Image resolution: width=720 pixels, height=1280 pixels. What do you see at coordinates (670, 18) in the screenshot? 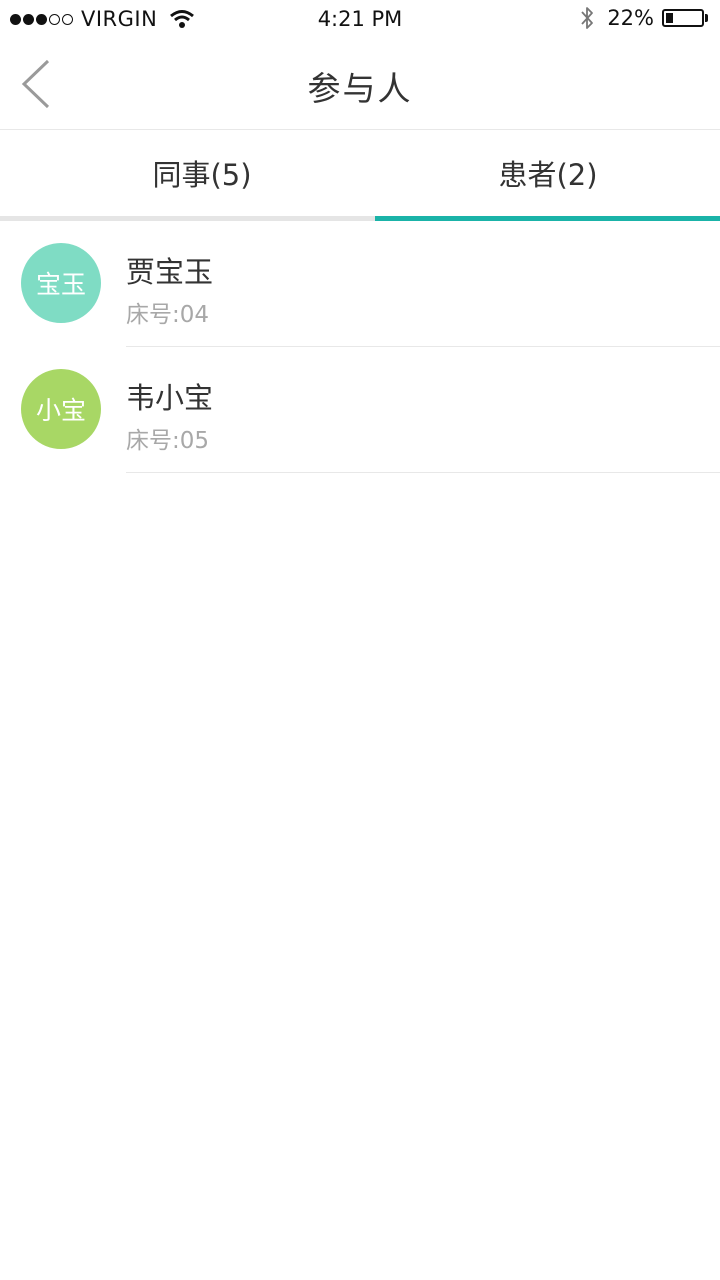
I see `battery-level` at bounding box center [670, 18].